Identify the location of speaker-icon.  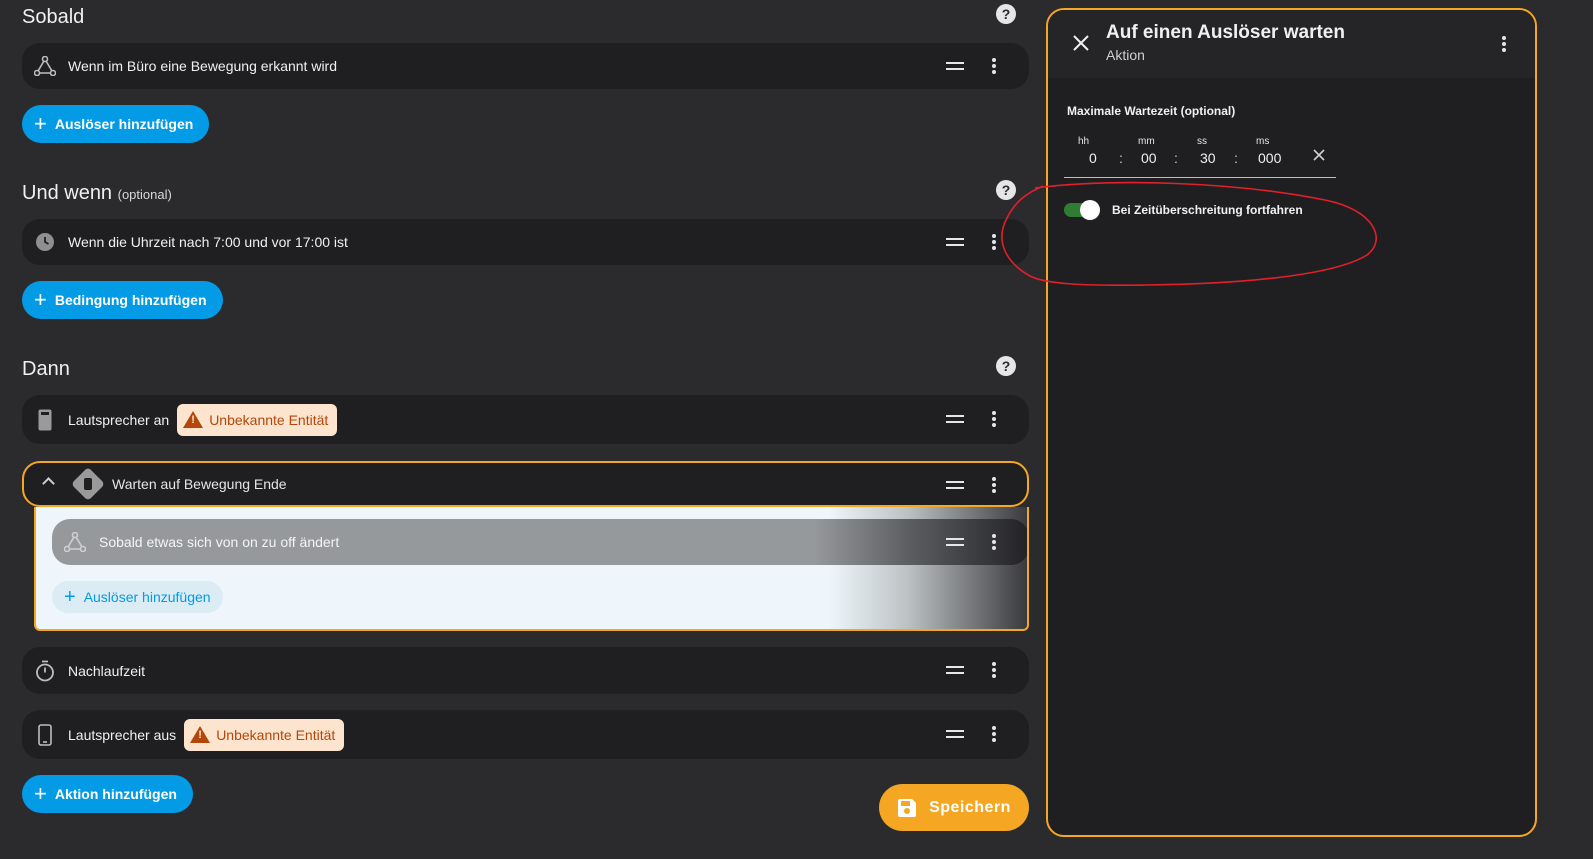
(45, 420).